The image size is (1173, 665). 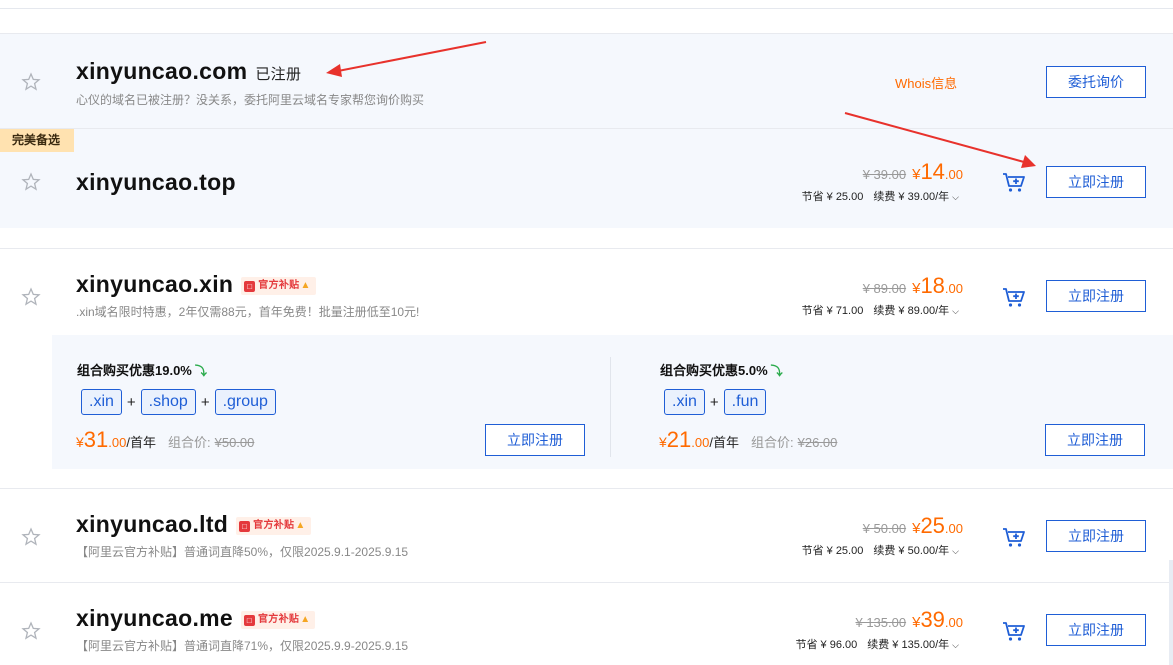 What do you see at coordinates (250, 100) in the screenshot?
I see `domain-desc: 心仪的域名已被注册？没关系，委托阿里云域名专家帮您询价购买` at bounding box center [250, 100].